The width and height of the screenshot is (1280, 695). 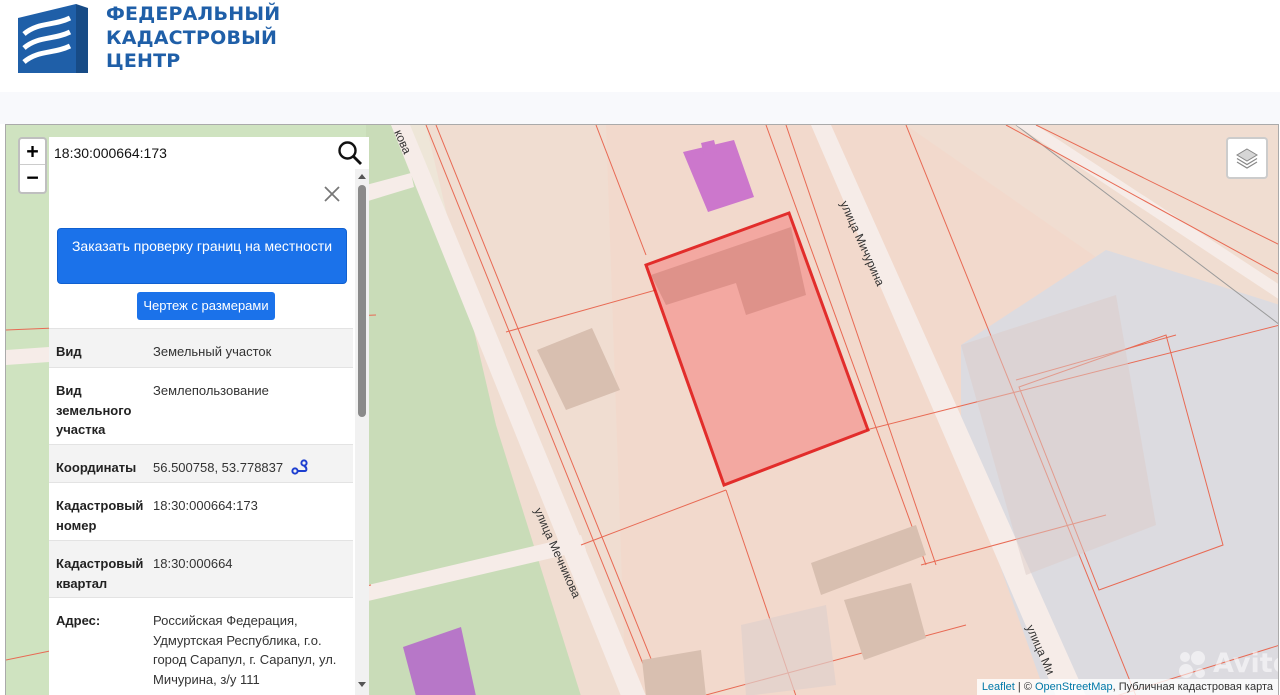 I want to click on search-input: 18:30:000664:173, so click(x=110, y=153).